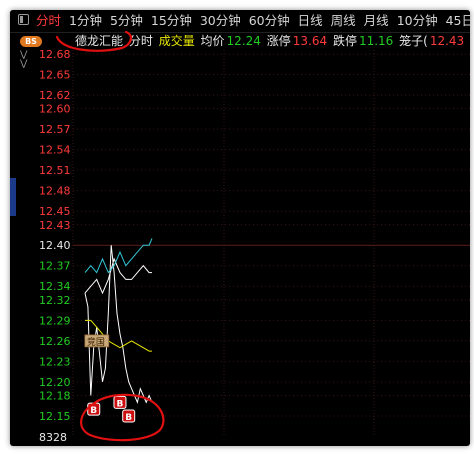 The height and width of the screenshot is (454, 474). What do you see at coordinates (93, 41) in the screenshot?
I see `underline-annotation` at bounding box center [93, 41].